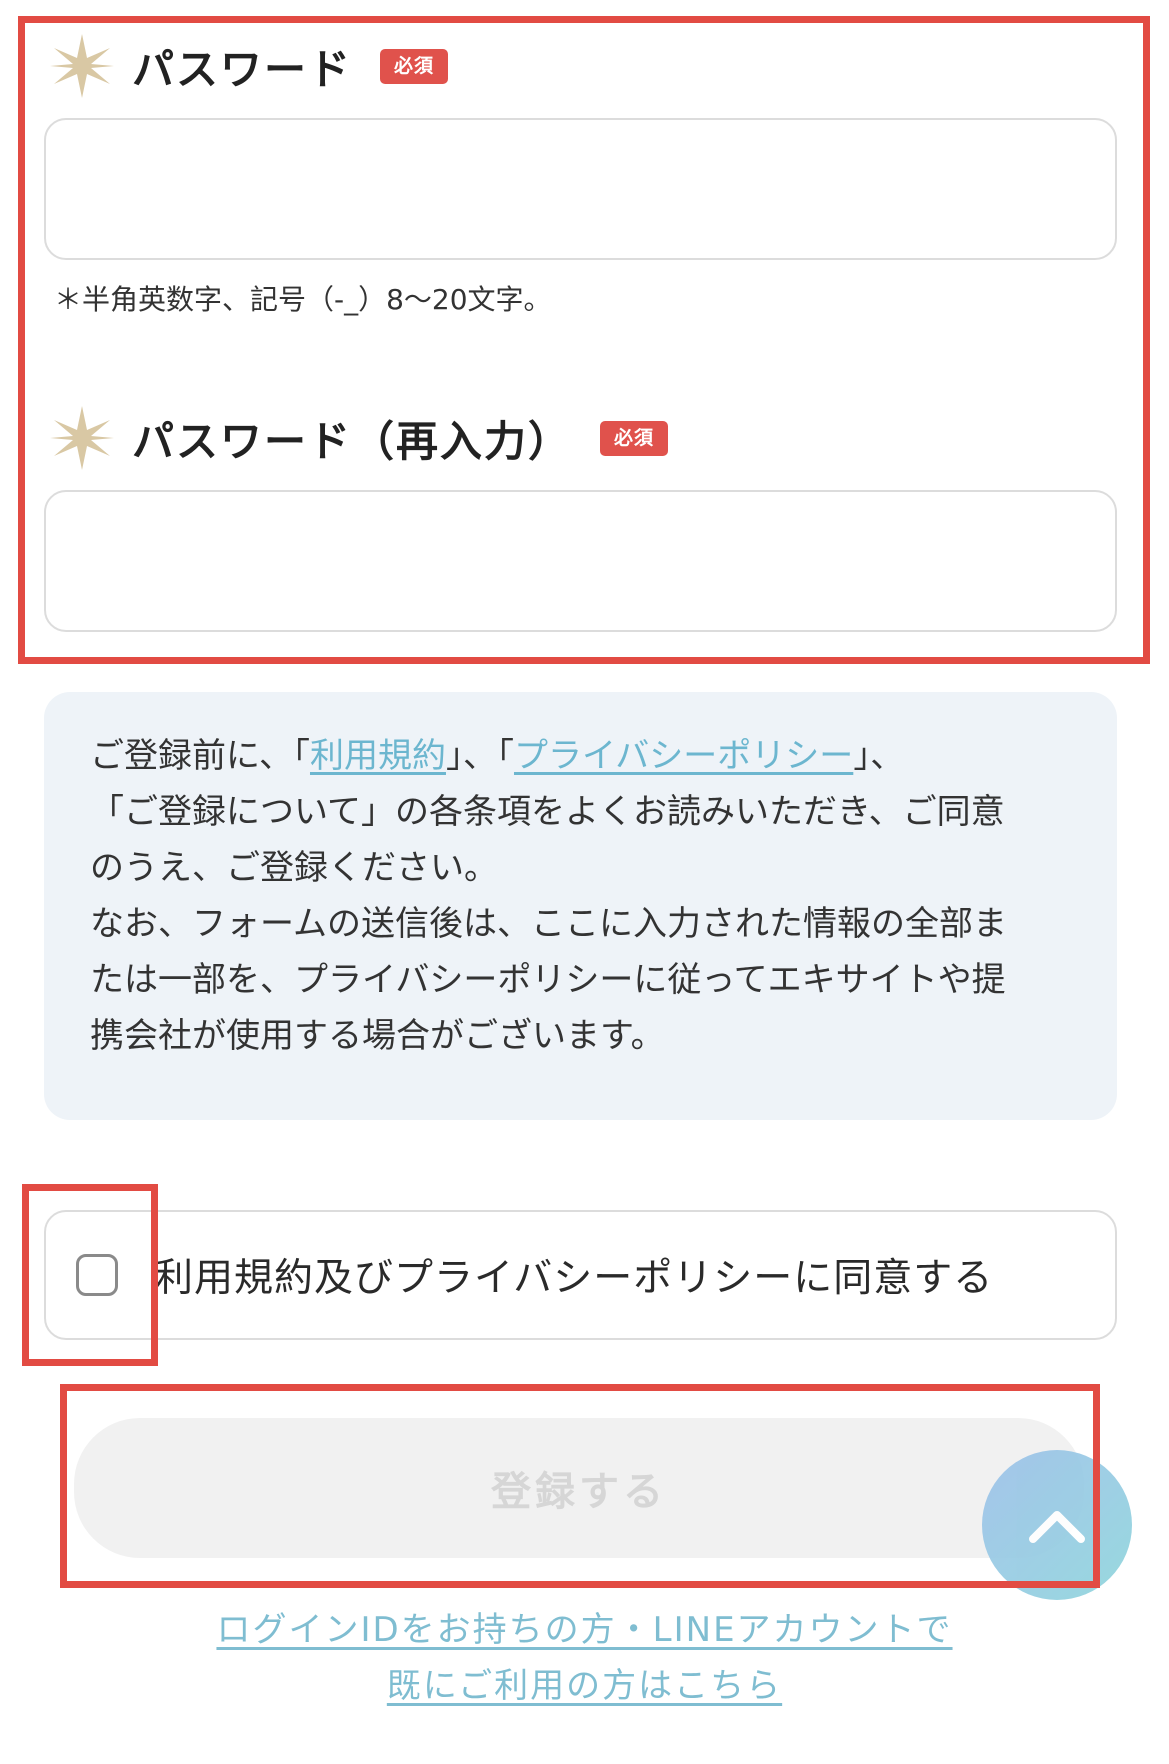 This screenshot has height=1764, width=1169. I want to click on login-link-line-2: 既にご利用の方はこちら, so click(584, 1686).